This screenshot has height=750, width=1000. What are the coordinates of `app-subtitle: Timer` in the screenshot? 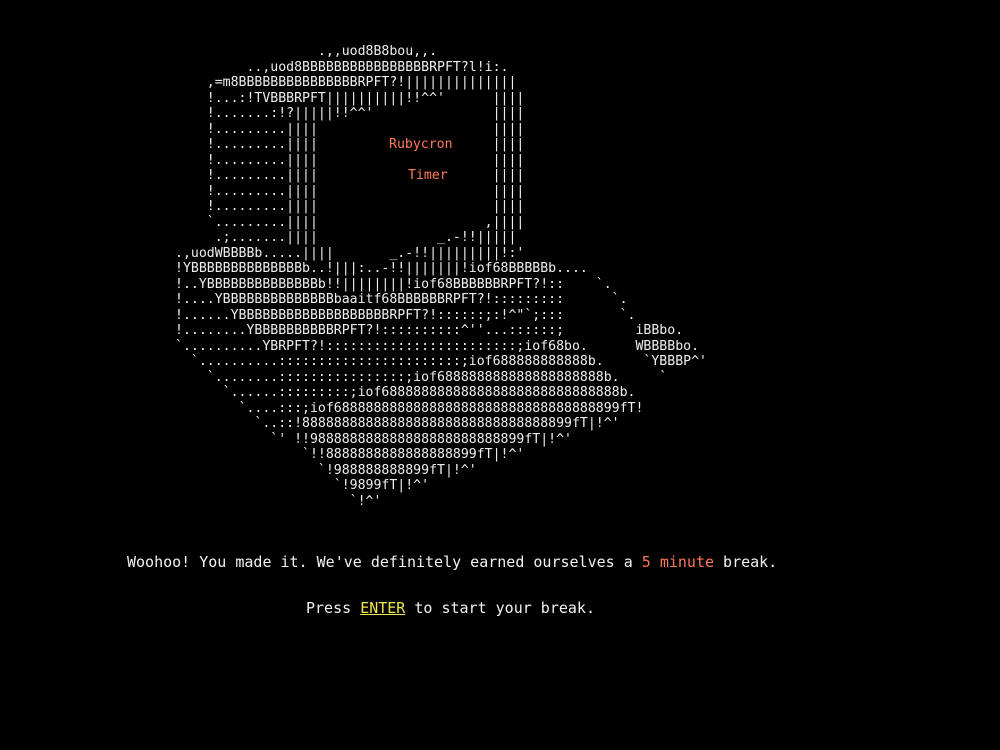 It's located at (428, 175).